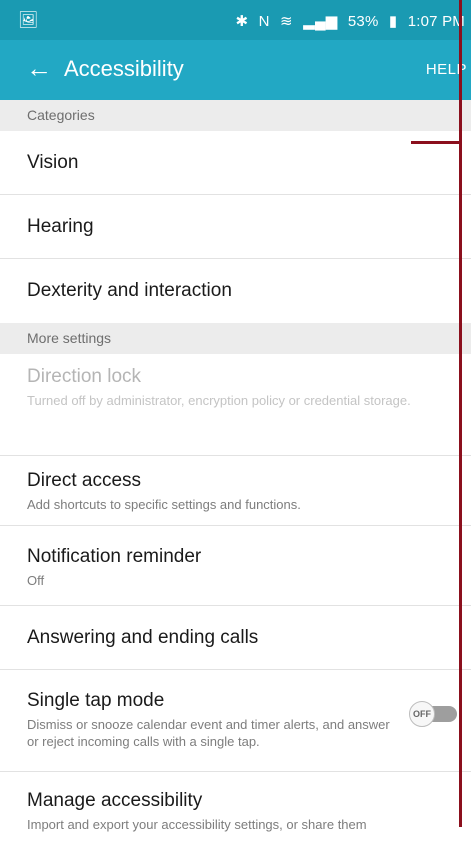  Describe the element at coordinates (235, 566) in the screenshot. I see `list-item-notification-reminder: Notification reminder Off` at that location.